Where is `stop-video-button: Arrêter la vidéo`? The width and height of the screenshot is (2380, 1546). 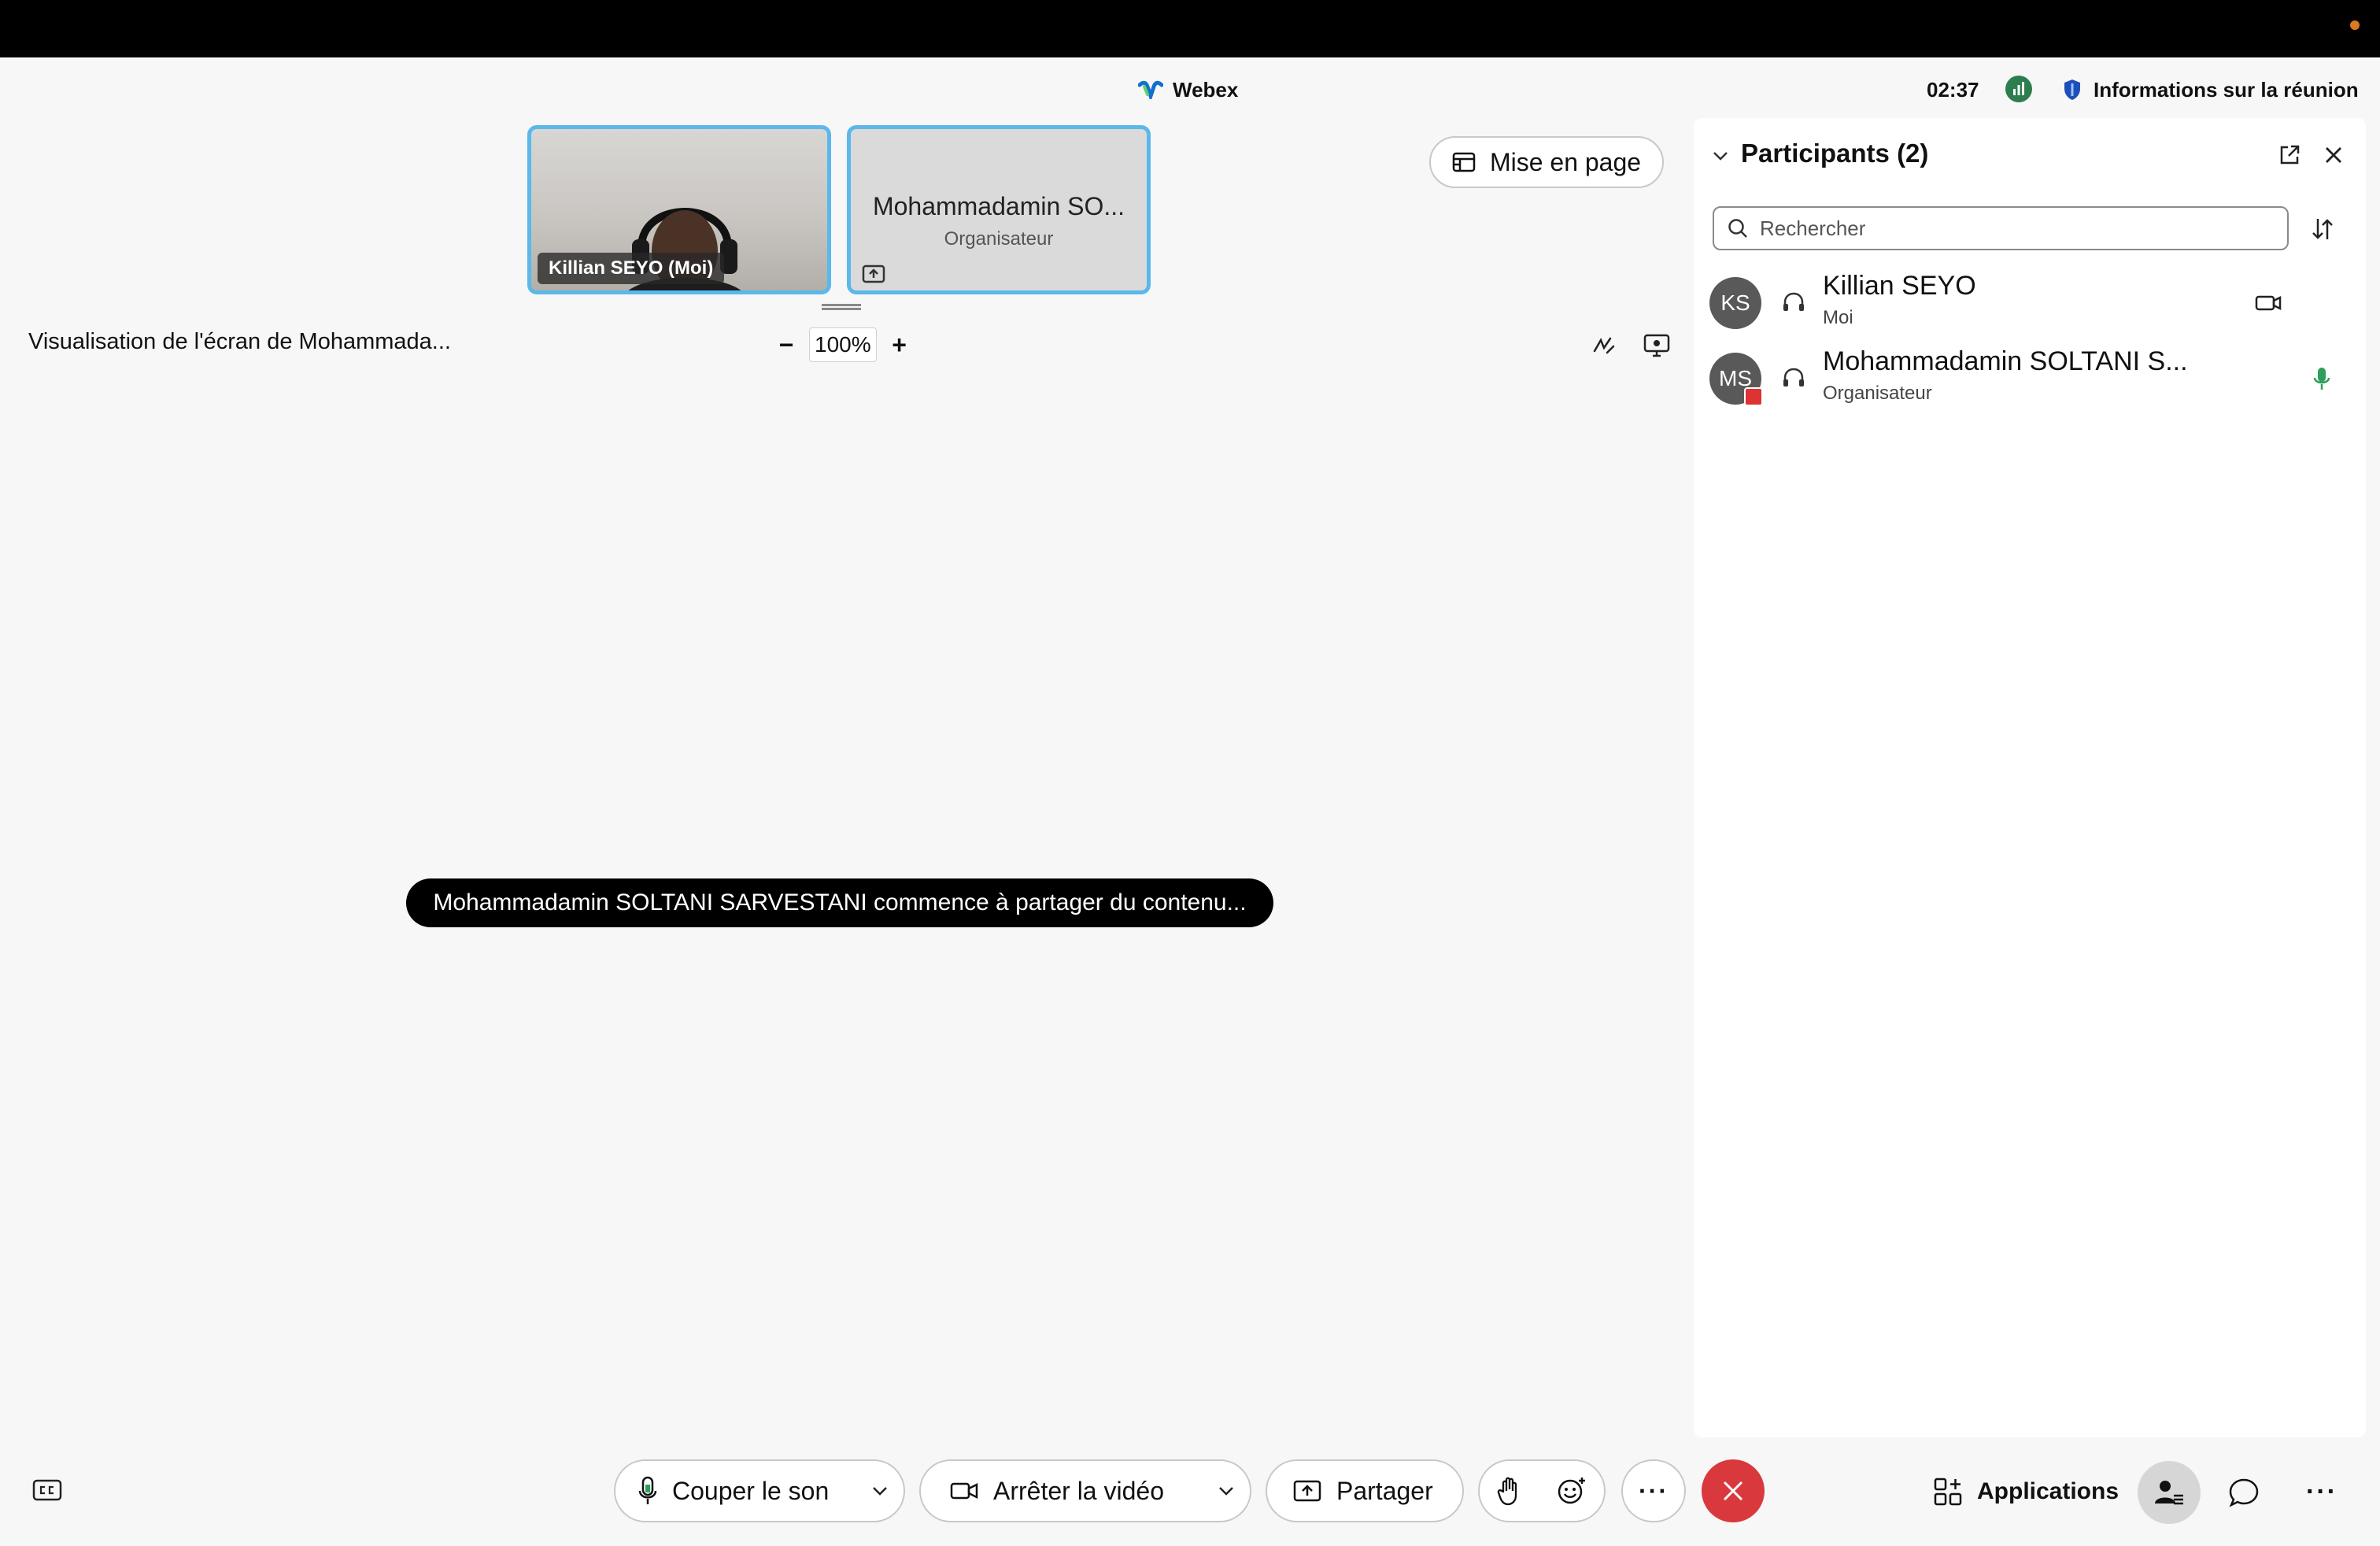
stop-video-button: Arrêter la vidéo is located at coordinates (1085, 1490).